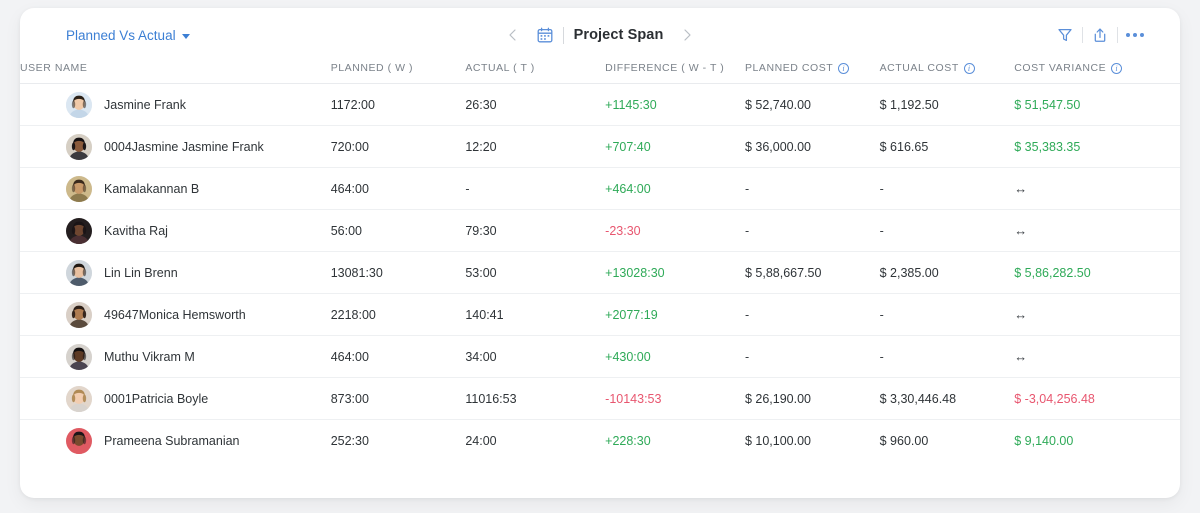 Image resolution: width=1200 pixels, height=513 pixels. Describe the element at coordinates (904, 146) in the screenshot. I see `actual-cost-value: $ 616.65` at that location.